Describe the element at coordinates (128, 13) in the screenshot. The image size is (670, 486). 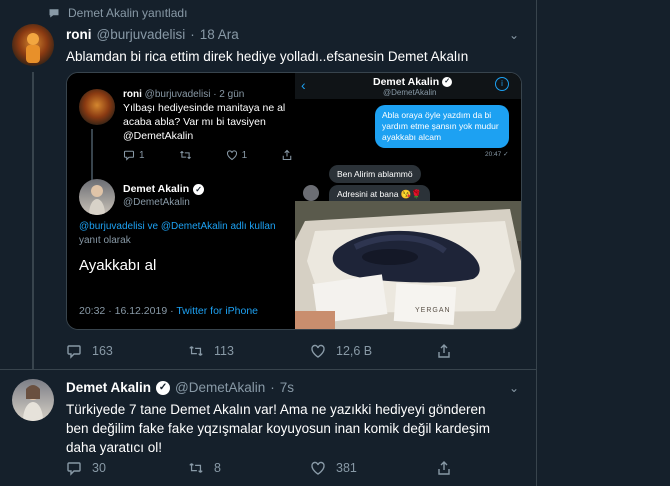
I see `reply-notice-text: Demet Akalin yanıtladı` at that location.